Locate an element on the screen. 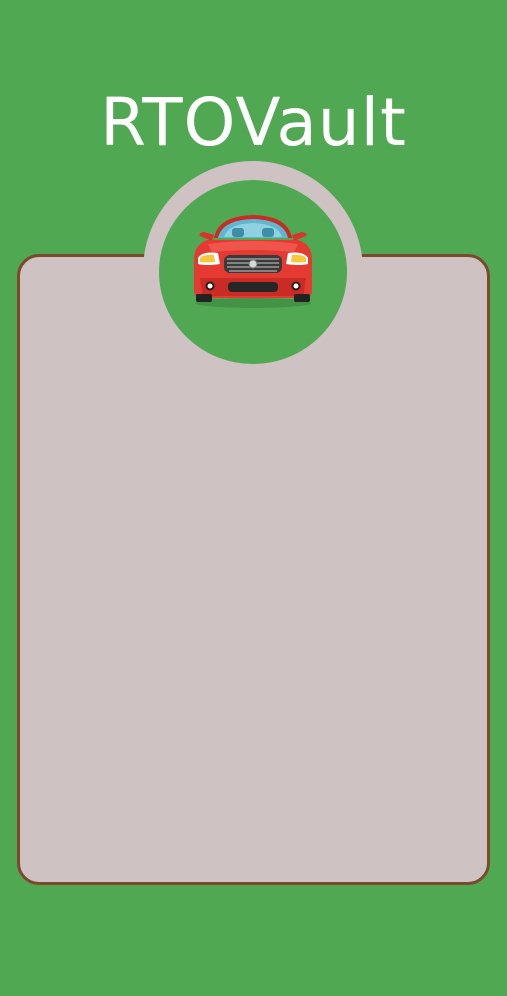  red-car-icon is located at coordinates (253, 261).